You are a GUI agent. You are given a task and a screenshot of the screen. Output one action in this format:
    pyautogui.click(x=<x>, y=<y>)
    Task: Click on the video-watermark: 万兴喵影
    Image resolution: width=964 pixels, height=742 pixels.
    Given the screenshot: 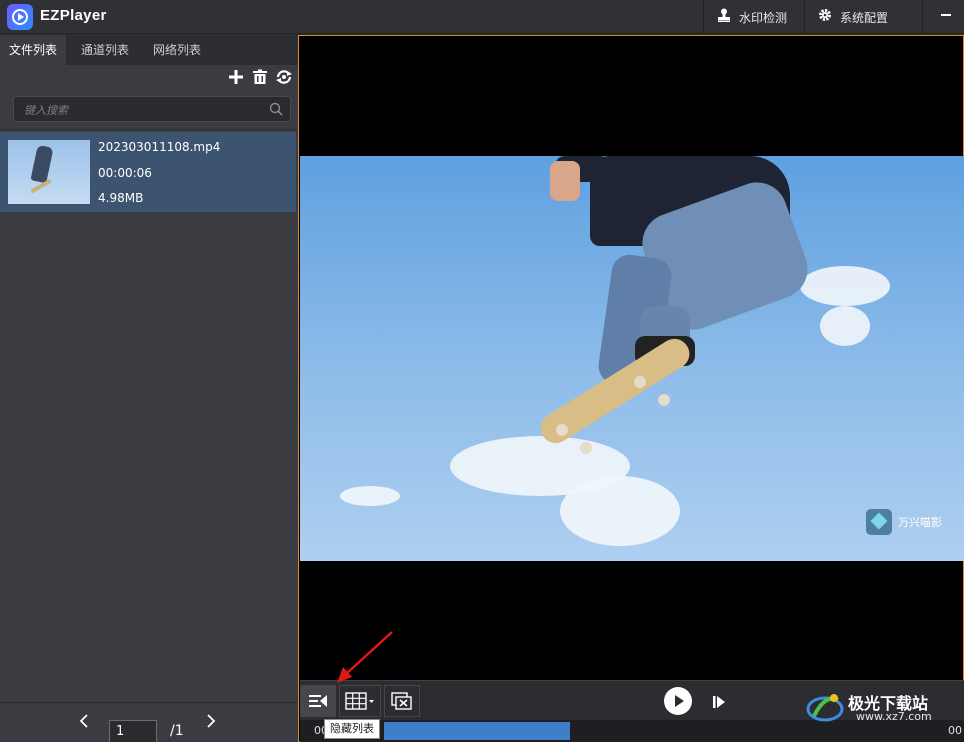 What is the action you would take?
    pyautogui.click(x=904, y=522)
    